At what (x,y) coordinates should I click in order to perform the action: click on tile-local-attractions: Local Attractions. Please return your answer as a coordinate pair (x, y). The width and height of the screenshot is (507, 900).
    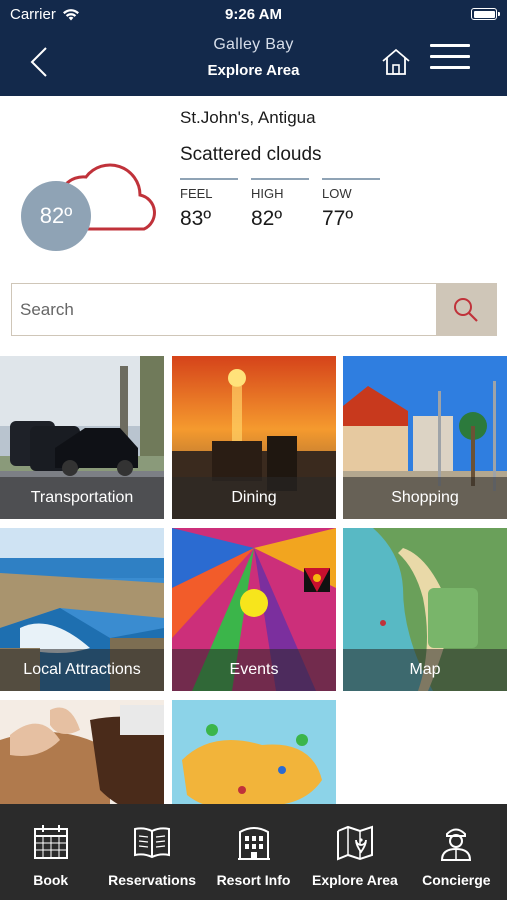
    Looking at the image, I should click on (82, 609).